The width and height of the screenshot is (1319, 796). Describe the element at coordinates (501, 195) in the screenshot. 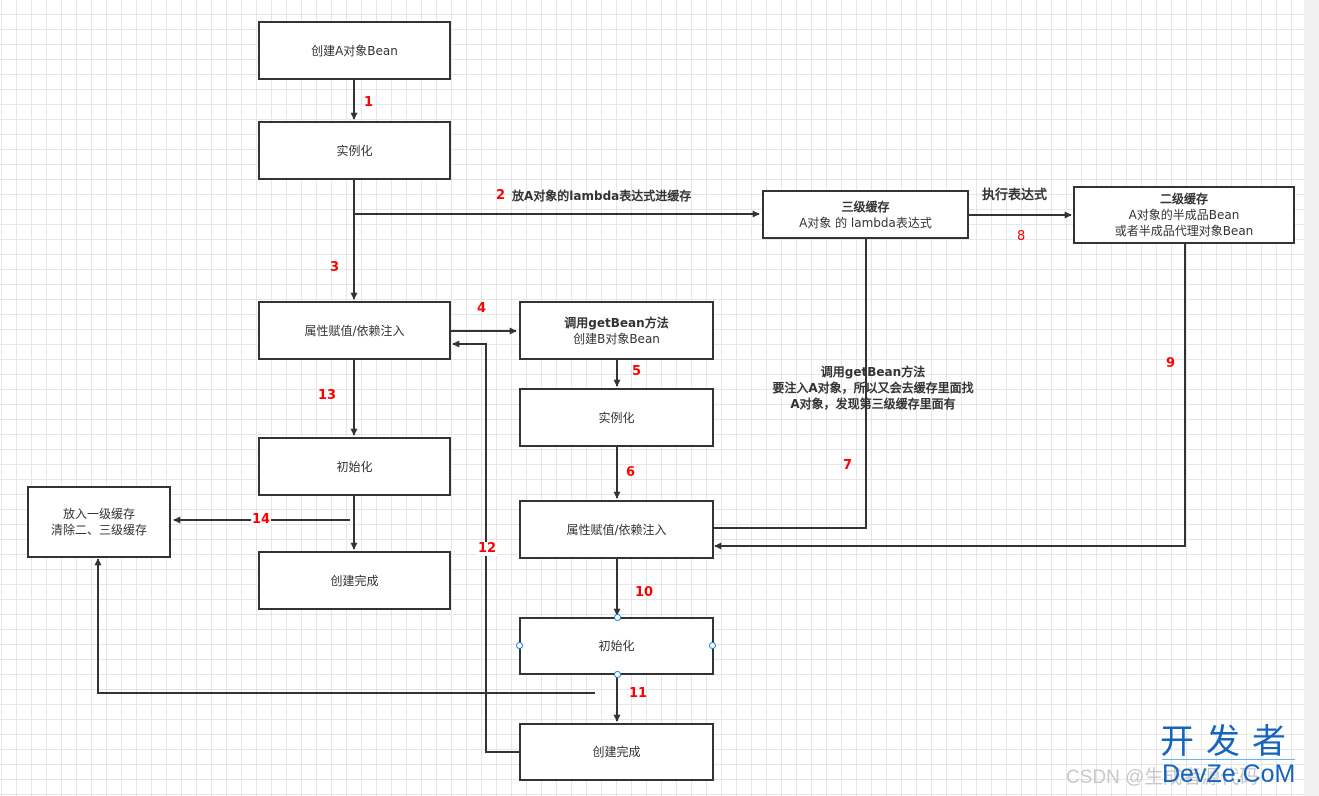

I see `step-2: 2` at that location.